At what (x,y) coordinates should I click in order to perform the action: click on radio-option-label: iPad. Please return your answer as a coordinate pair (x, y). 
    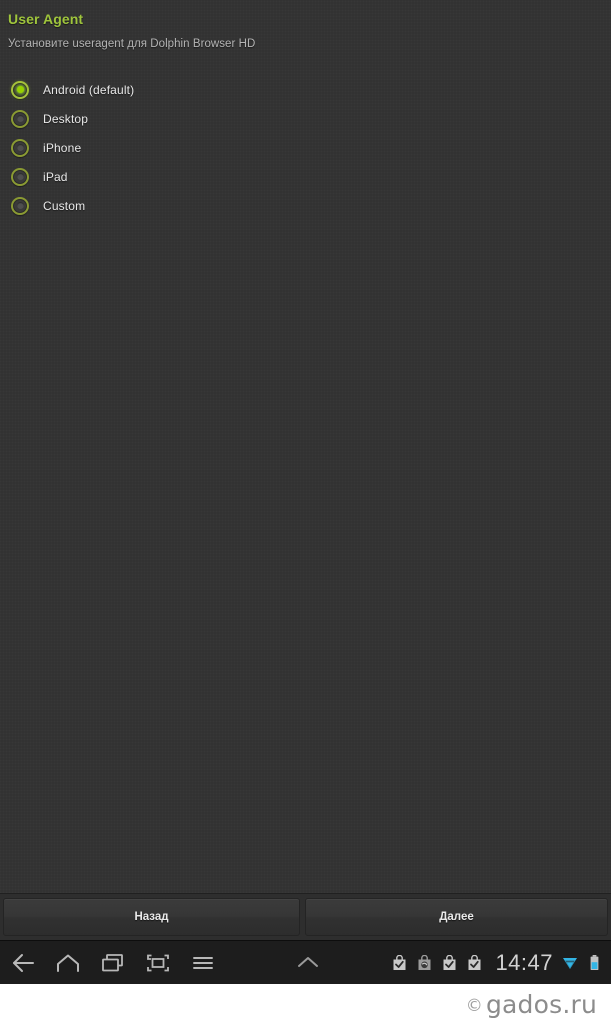
    Looking at the image, I should click on (55, 176).